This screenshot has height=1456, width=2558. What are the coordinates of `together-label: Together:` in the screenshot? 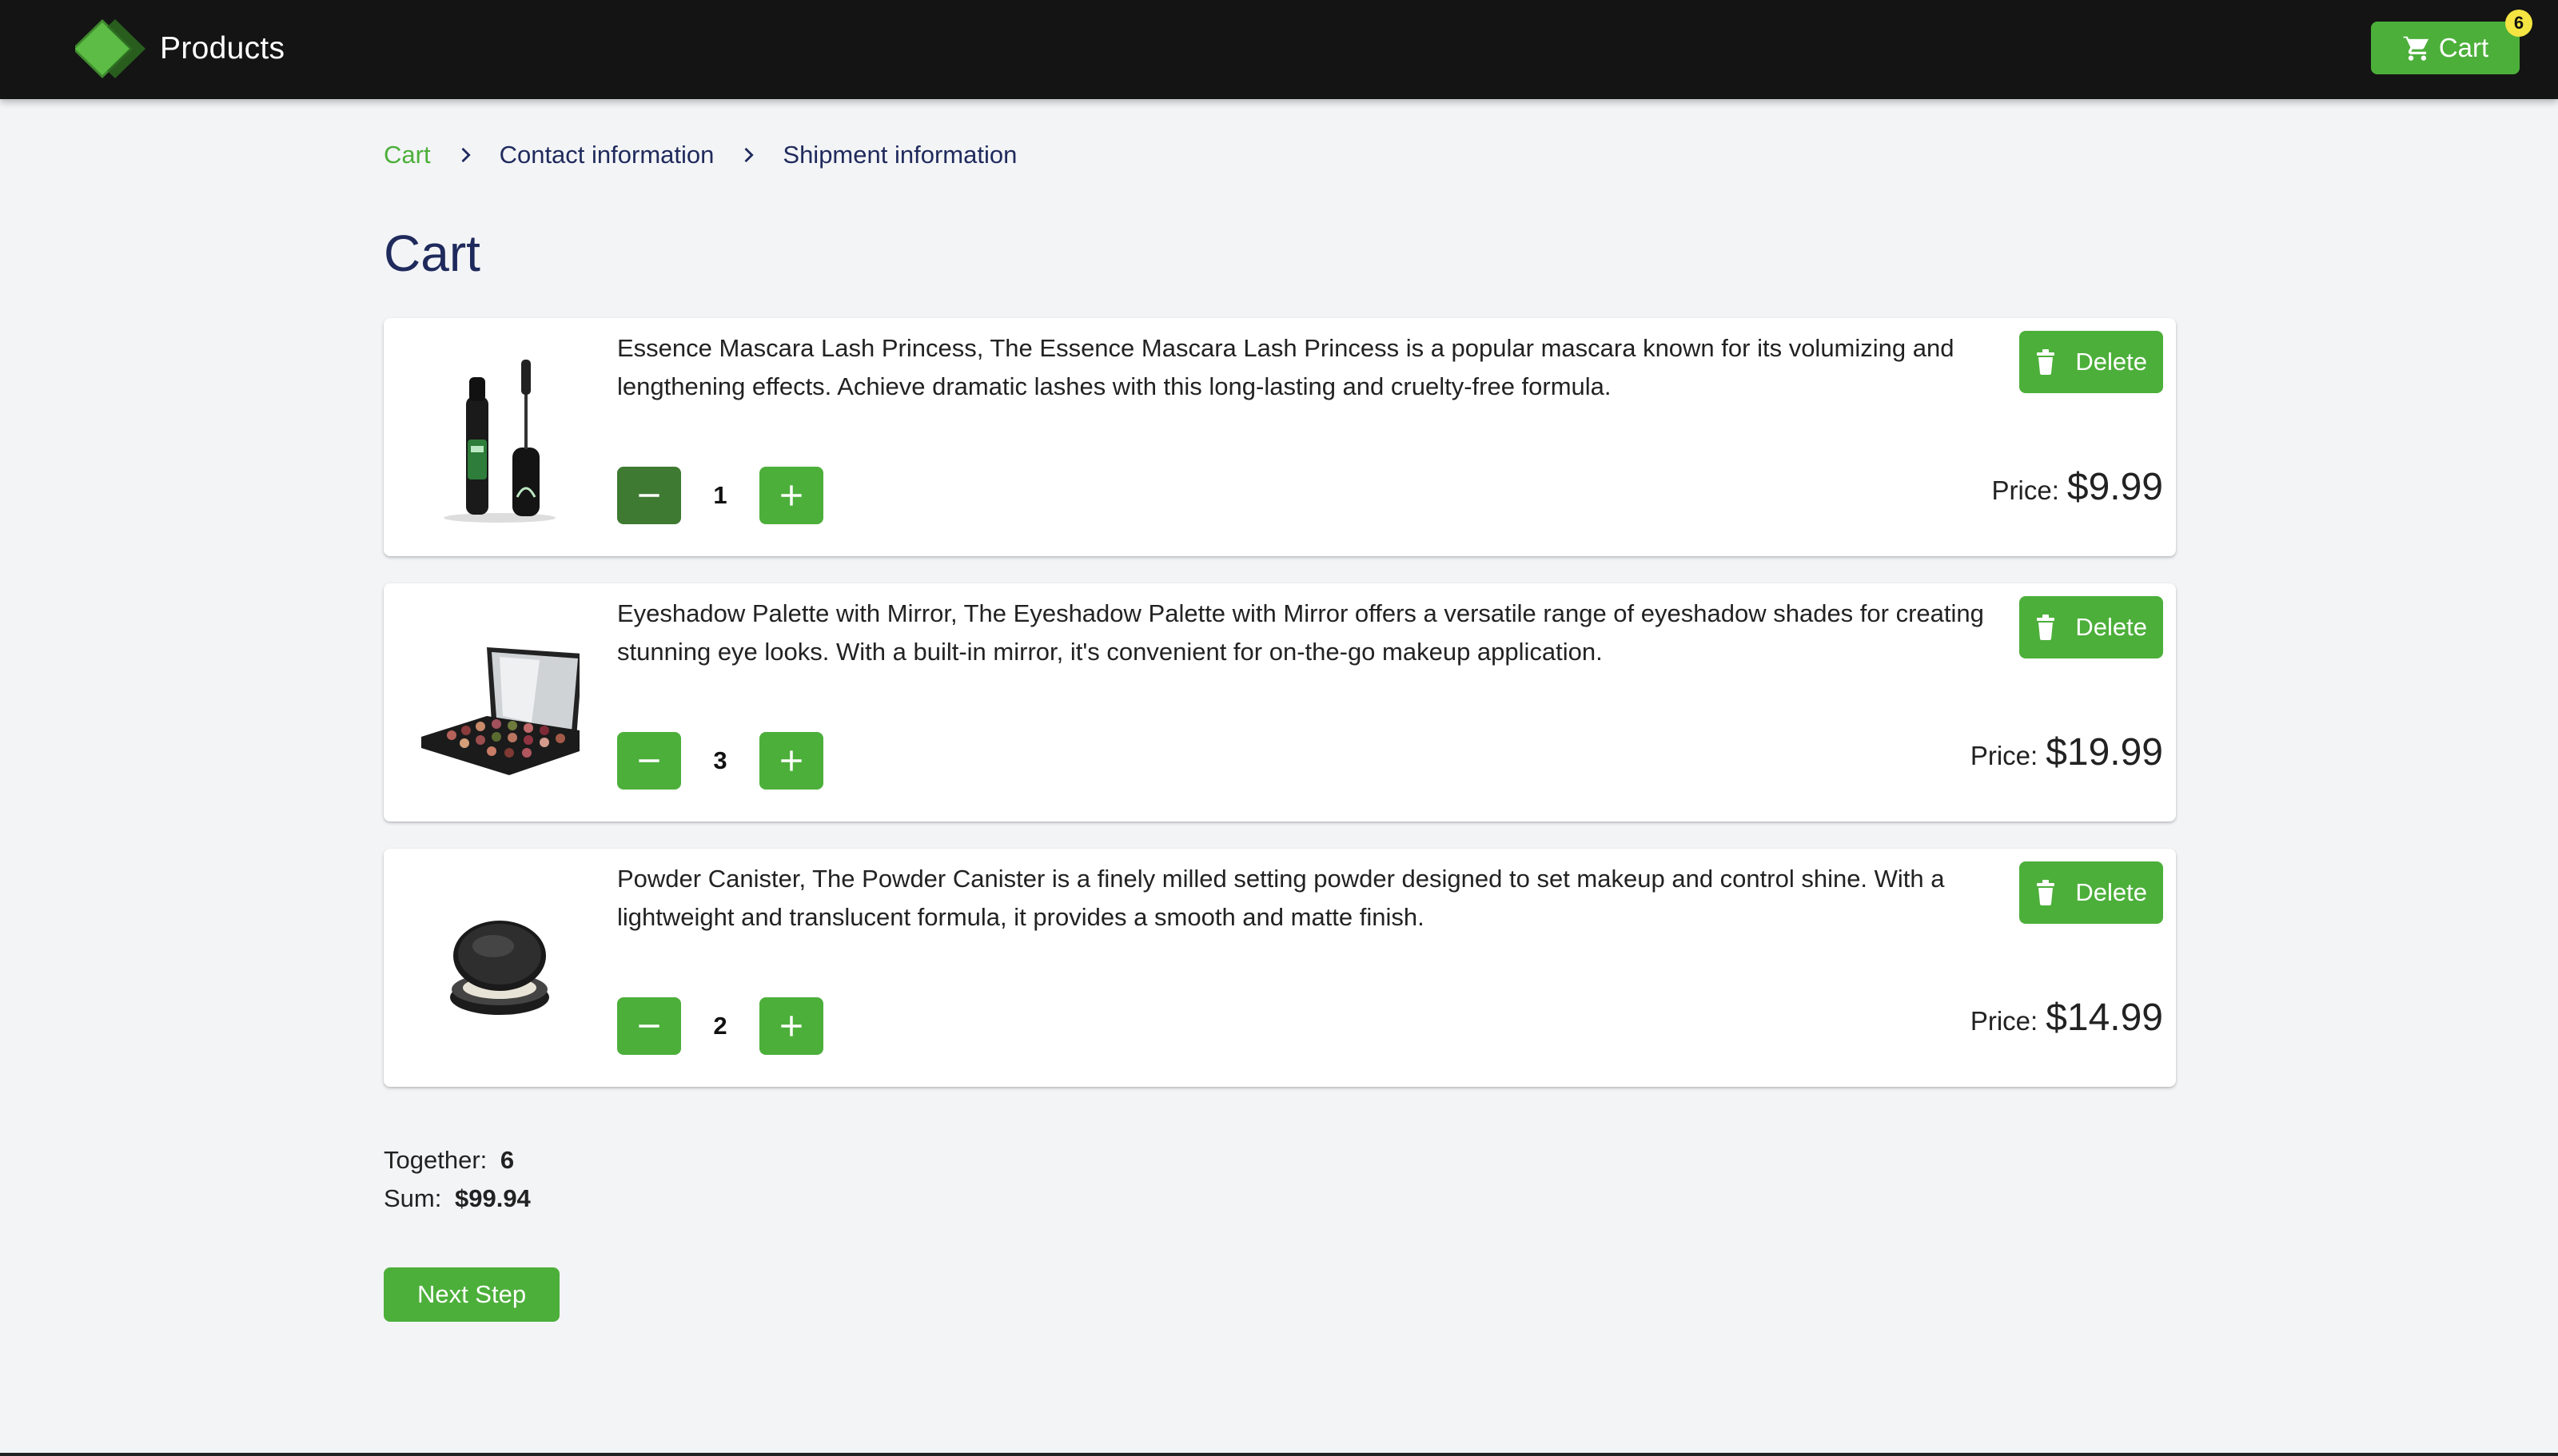 It's located at (436, 1160).